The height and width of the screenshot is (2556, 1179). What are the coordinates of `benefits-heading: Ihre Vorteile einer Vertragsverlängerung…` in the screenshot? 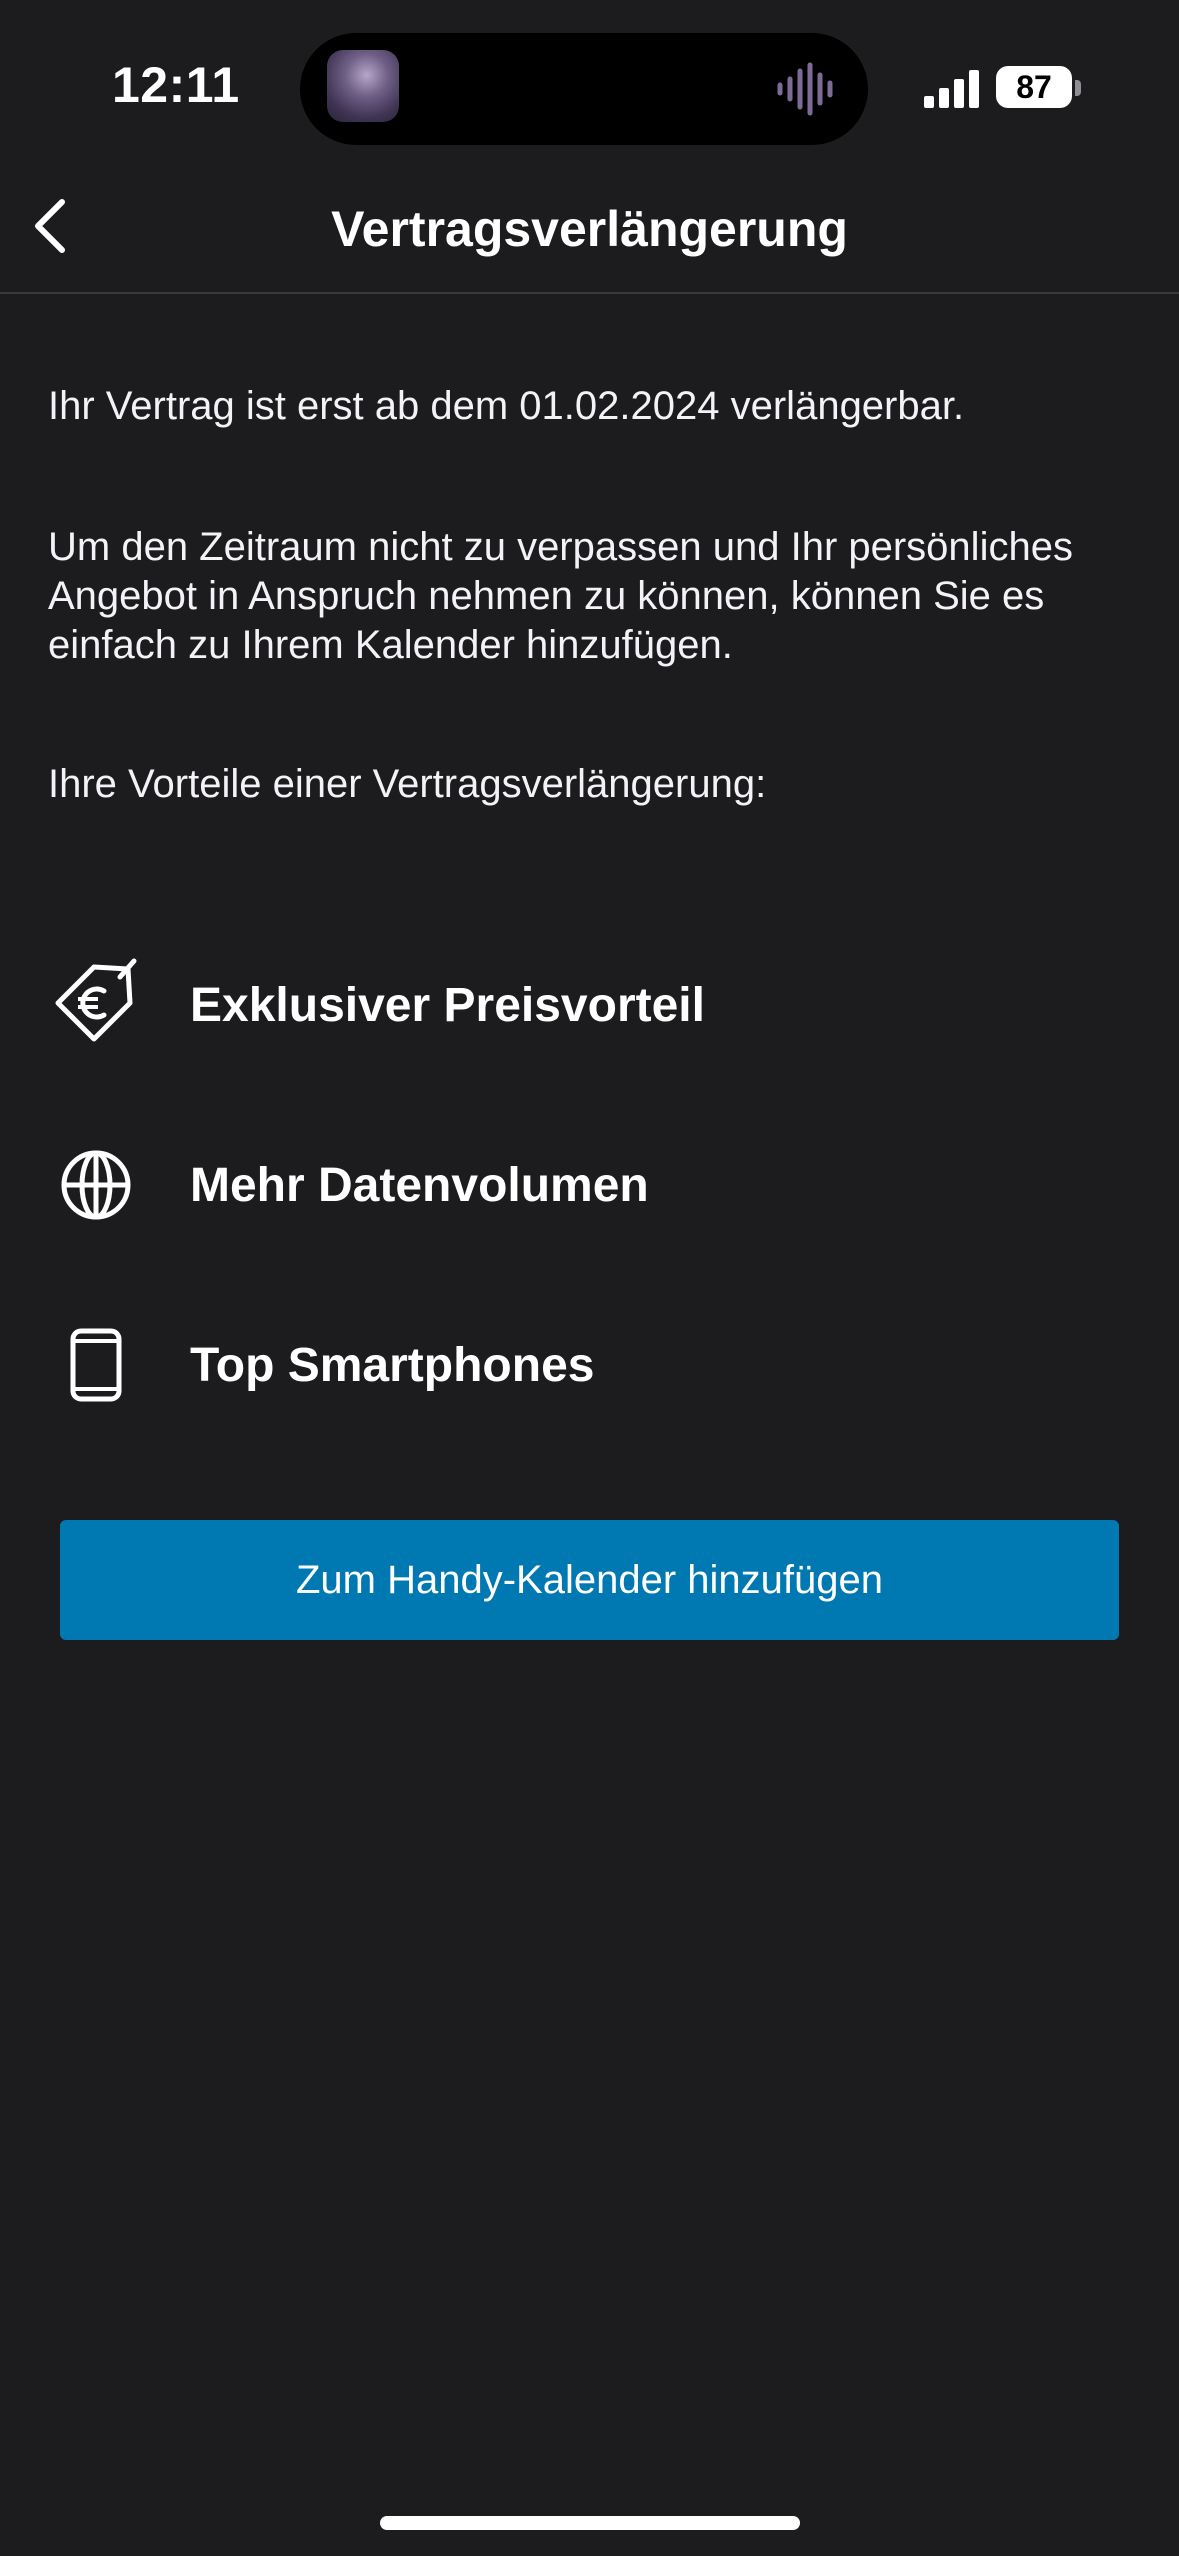 It's located at (407, 784).